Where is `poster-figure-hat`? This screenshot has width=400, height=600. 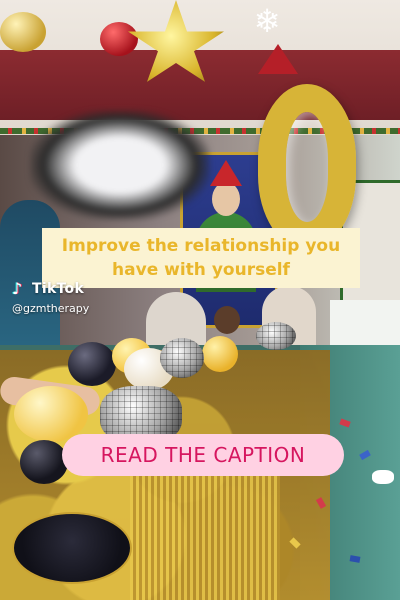 poster-figure-hat is located at coordinates (226, 173).